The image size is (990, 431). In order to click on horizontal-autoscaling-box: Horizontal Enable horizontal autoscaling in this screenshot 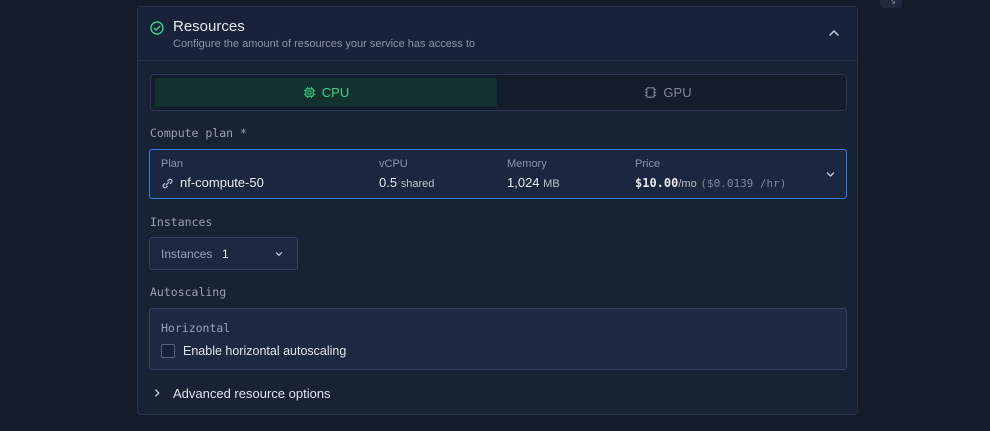, I will do `click(498, 339)`.